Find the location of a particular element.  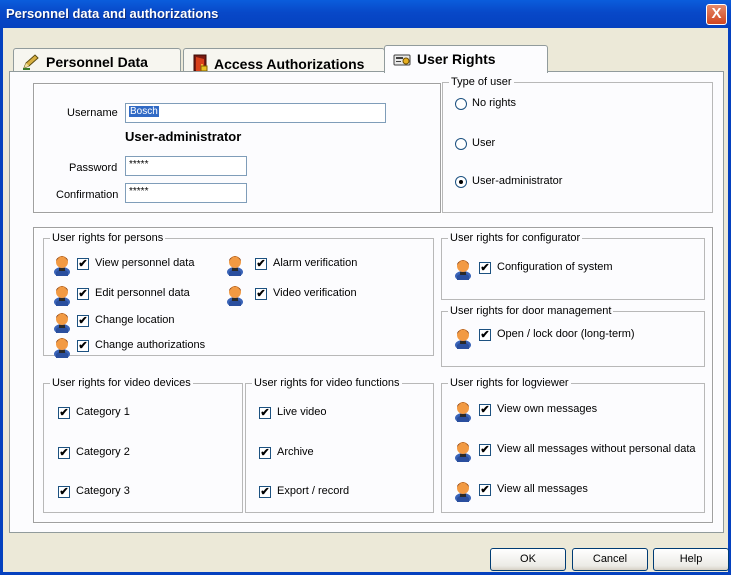

checkbox-open-lock-door: ✔ is located at coordinates (485, 335).